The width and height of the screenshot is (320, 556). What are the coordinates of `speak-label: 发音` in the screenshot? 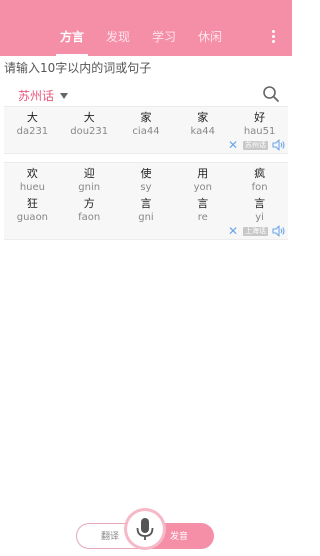 It's located at (179, 537).